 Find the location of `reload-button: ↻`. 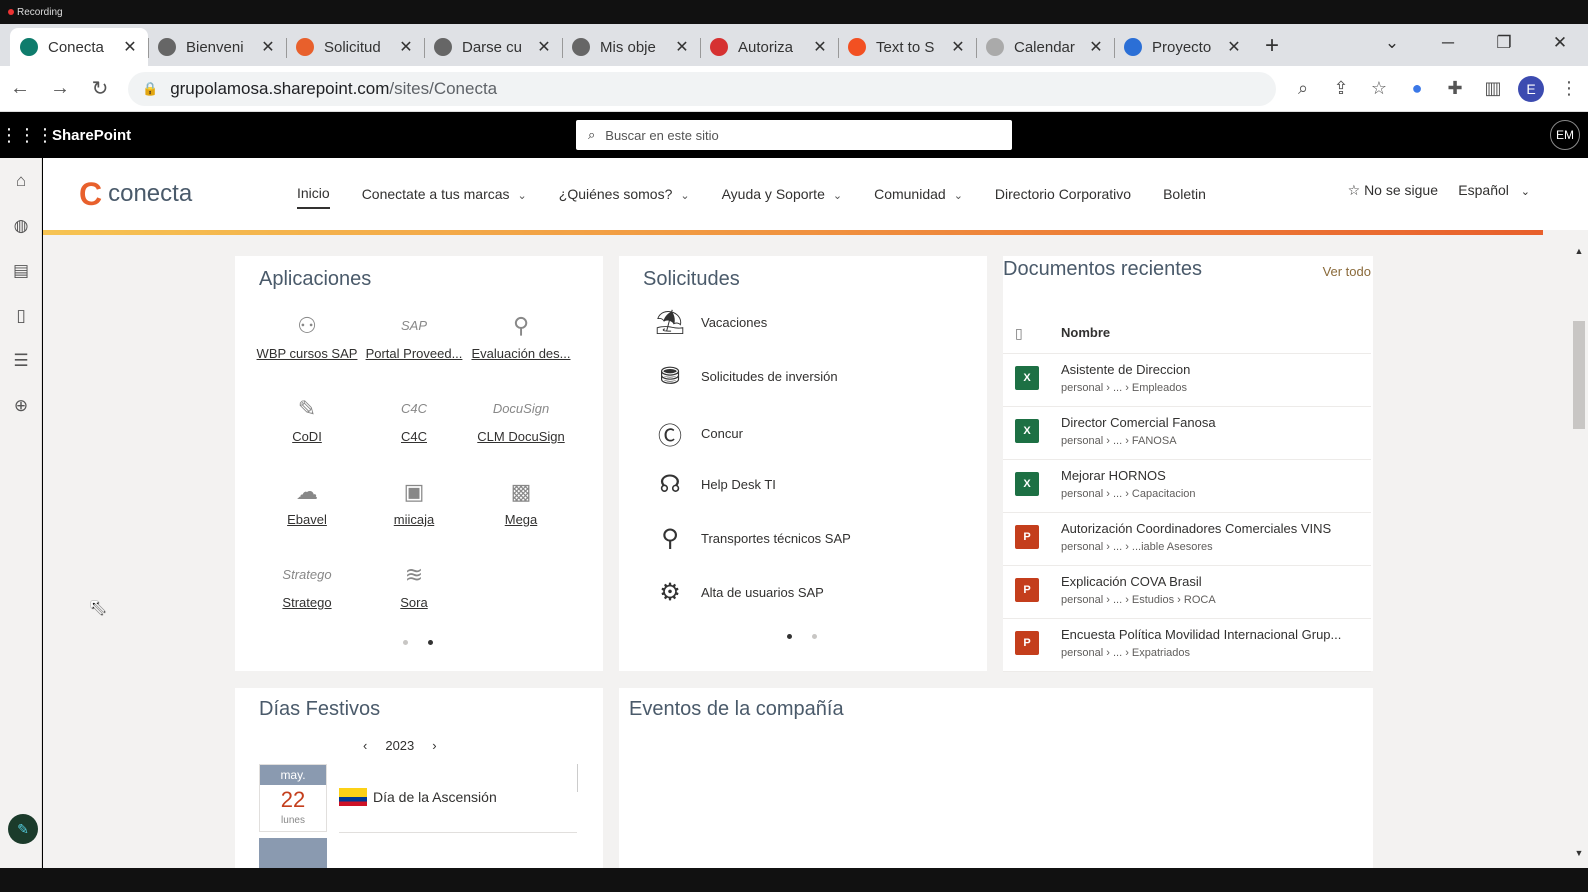

reload-button: ↻ is located at coordinates (100, 88).